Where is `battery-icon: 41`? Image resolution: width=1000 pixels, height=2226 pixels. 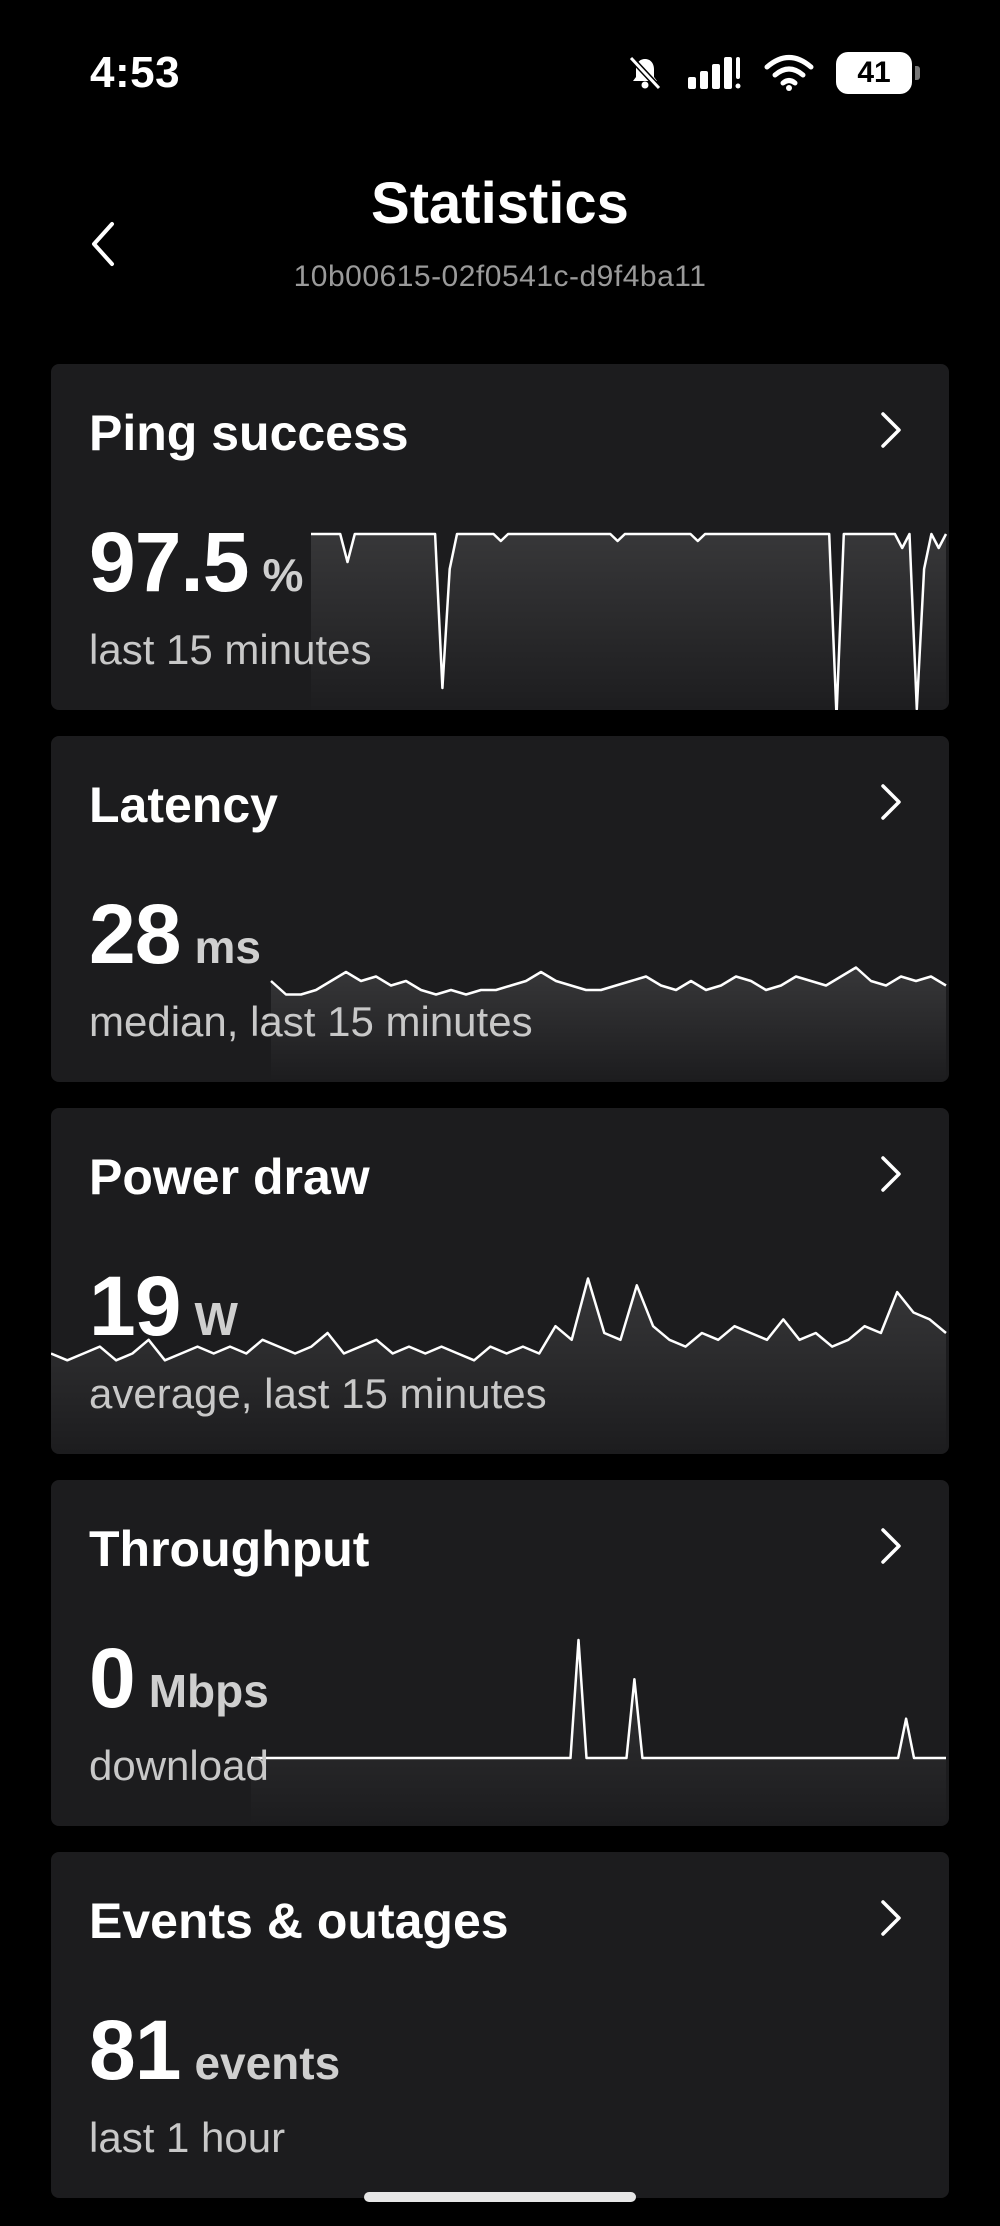
battery-icon: 41 is located at coordinates (878, 73).